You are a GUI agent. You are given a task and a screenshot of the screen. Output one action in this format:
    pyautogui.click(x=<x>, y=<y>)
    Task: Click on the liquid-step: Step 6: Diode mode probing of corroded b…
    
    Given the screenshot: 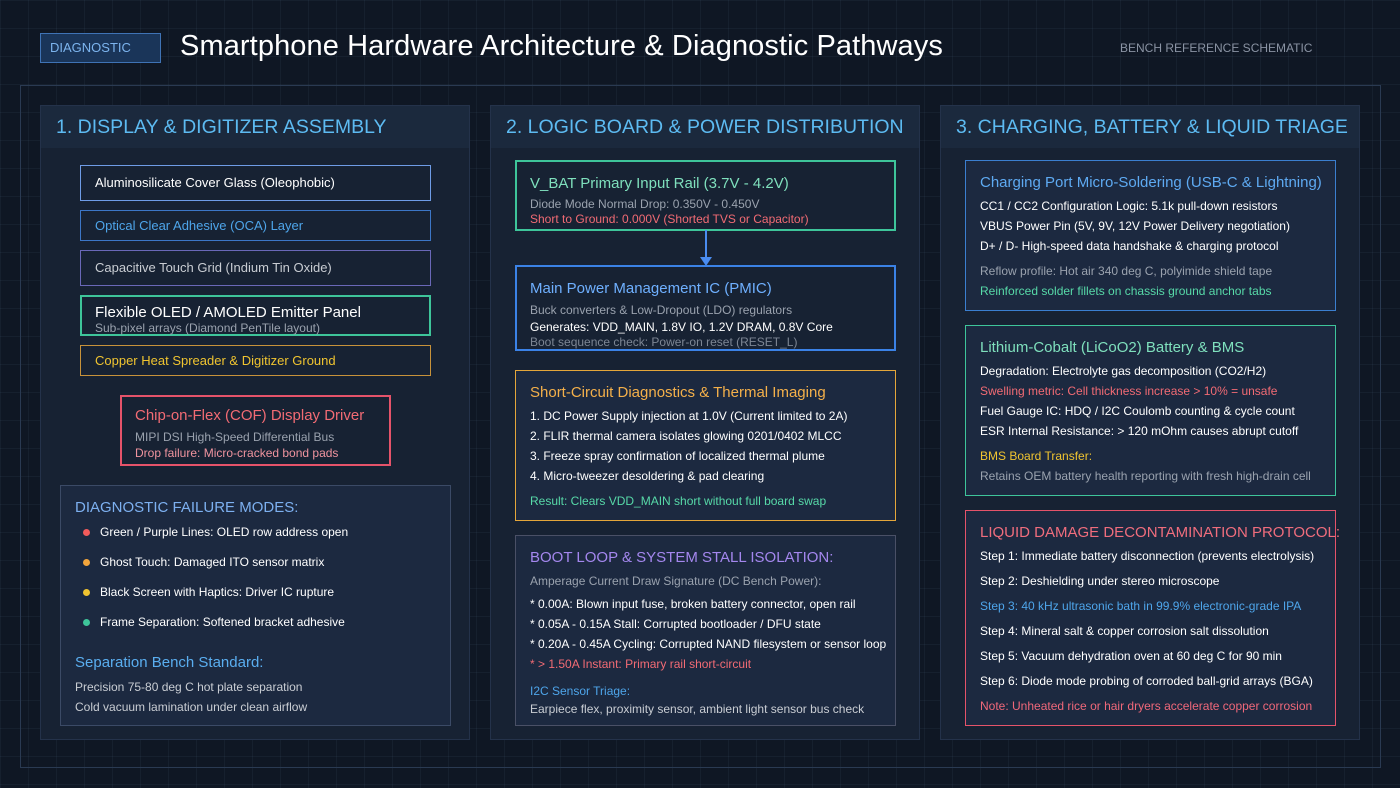 What is the action you would take?
    pyautogui.click(x=1146, y=681)
    